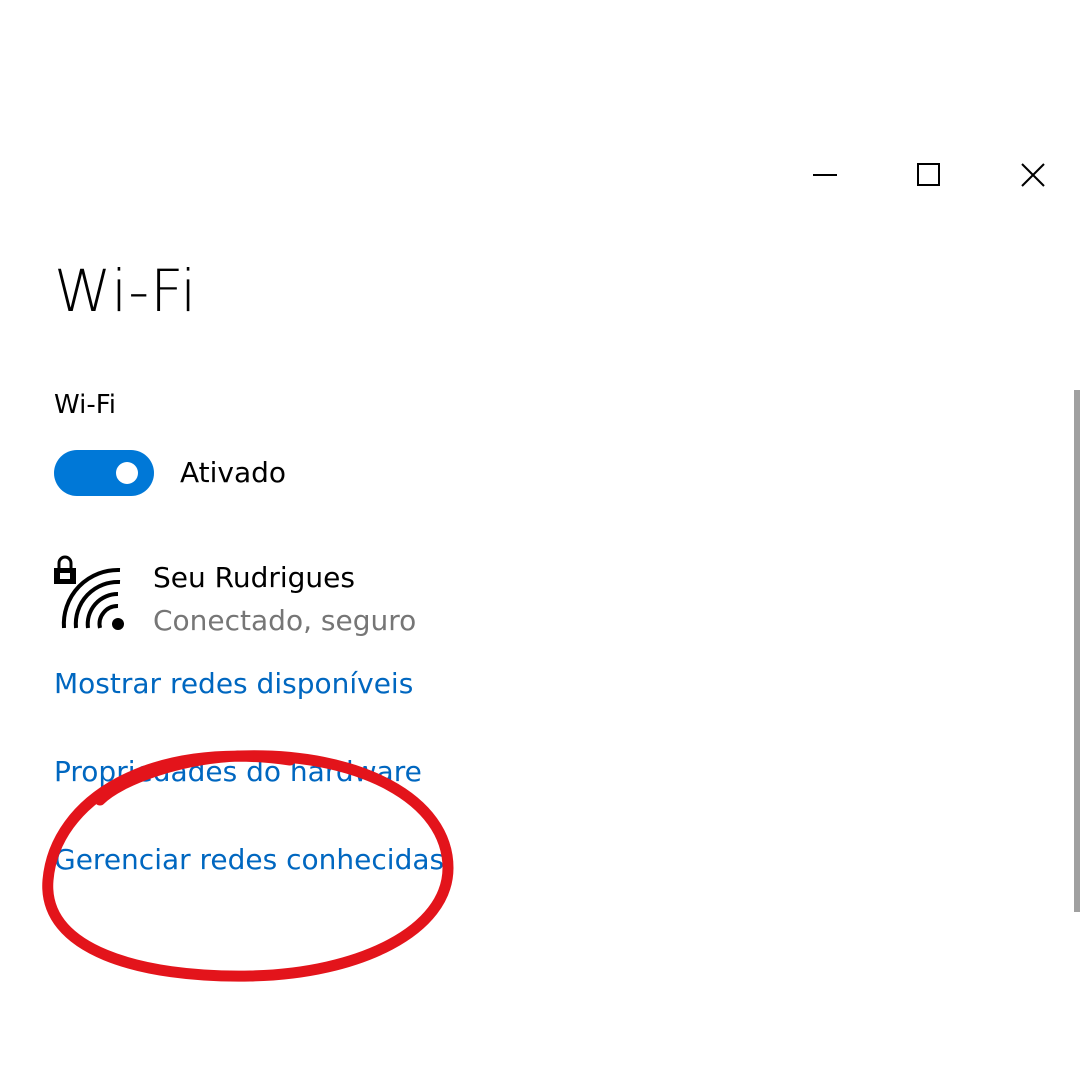  Describe the element at coordinates (104, 473) in the screenshot. I see `wifi-toggle-switch` at that location.